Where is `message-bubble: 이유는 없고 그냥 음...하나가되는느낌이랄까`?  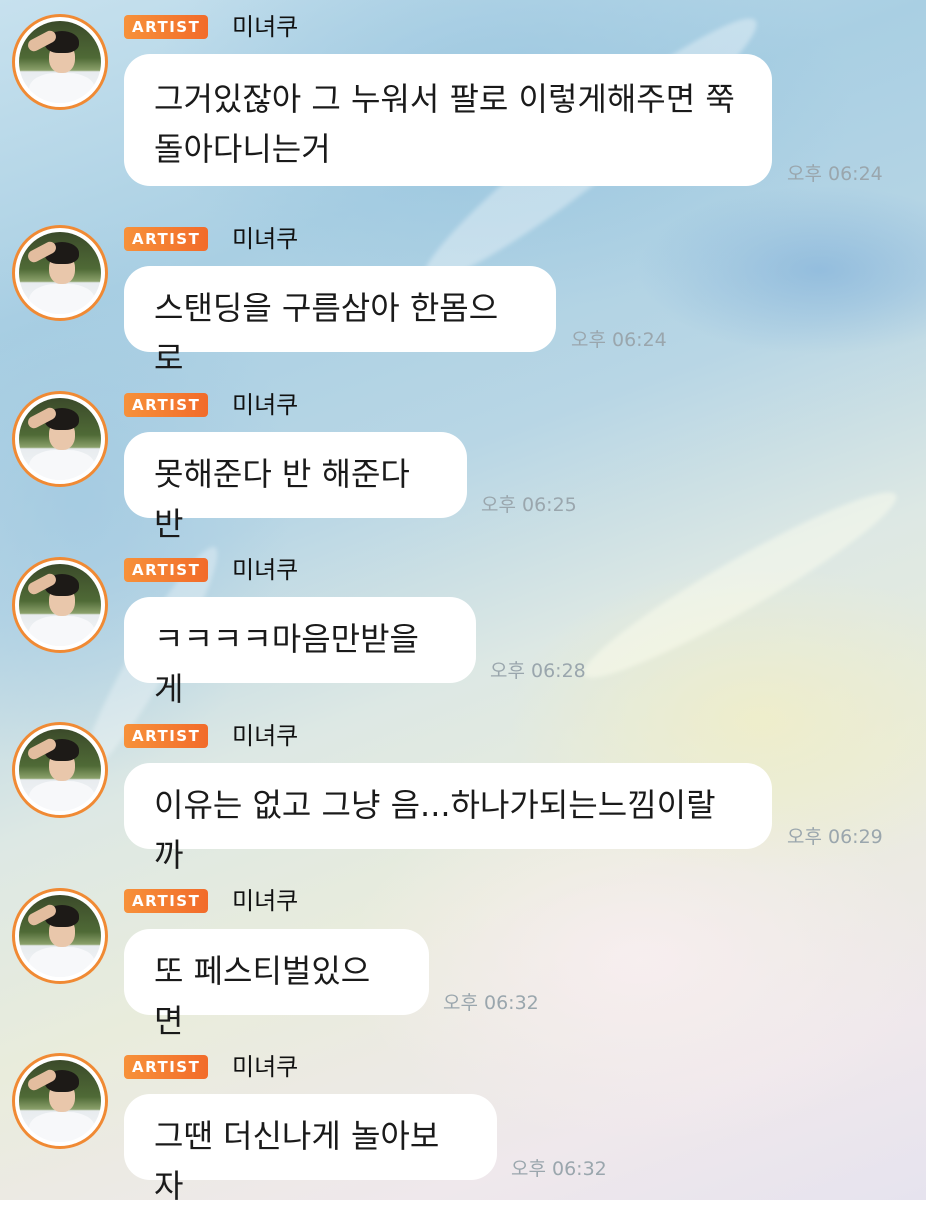 message-bubble: 이유는 없고 그냥 음...하나가되는느낌이랄까 is located at coordinates (448, 818).